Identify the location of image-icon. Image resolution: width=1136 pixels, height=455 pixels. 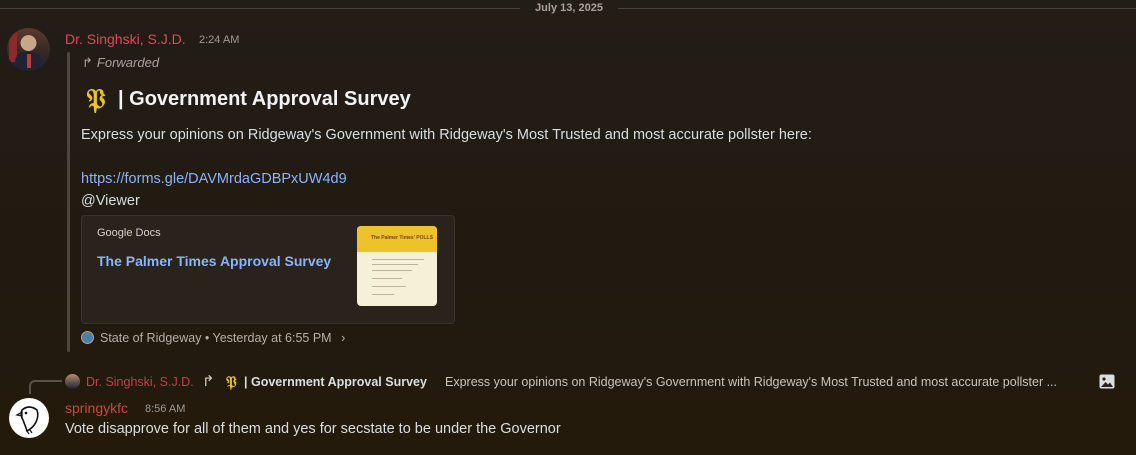
(1107, 381).